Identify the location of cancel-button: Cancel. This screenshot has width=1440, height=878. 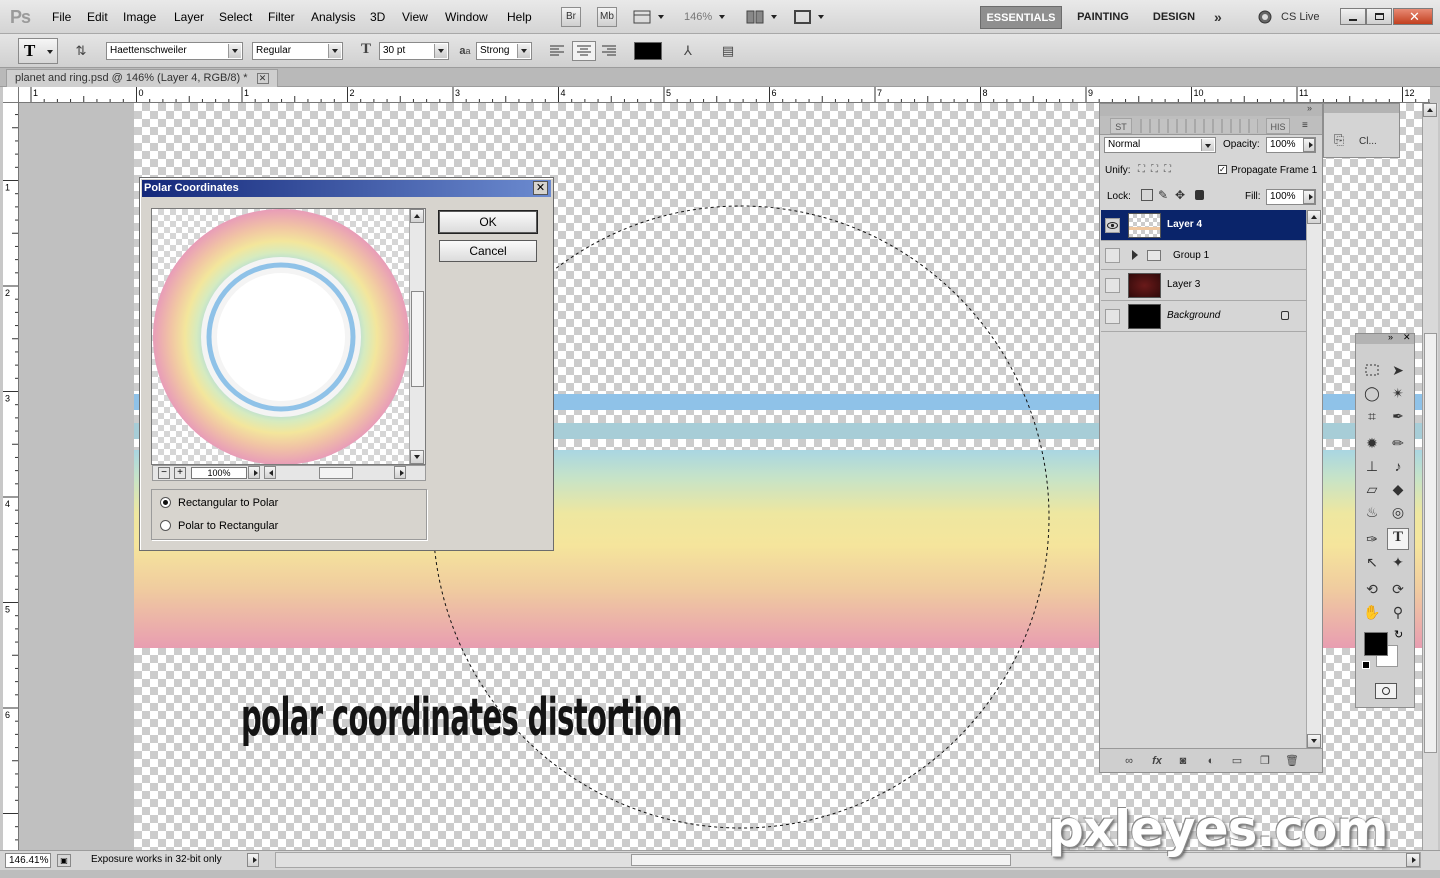
(488, 251).